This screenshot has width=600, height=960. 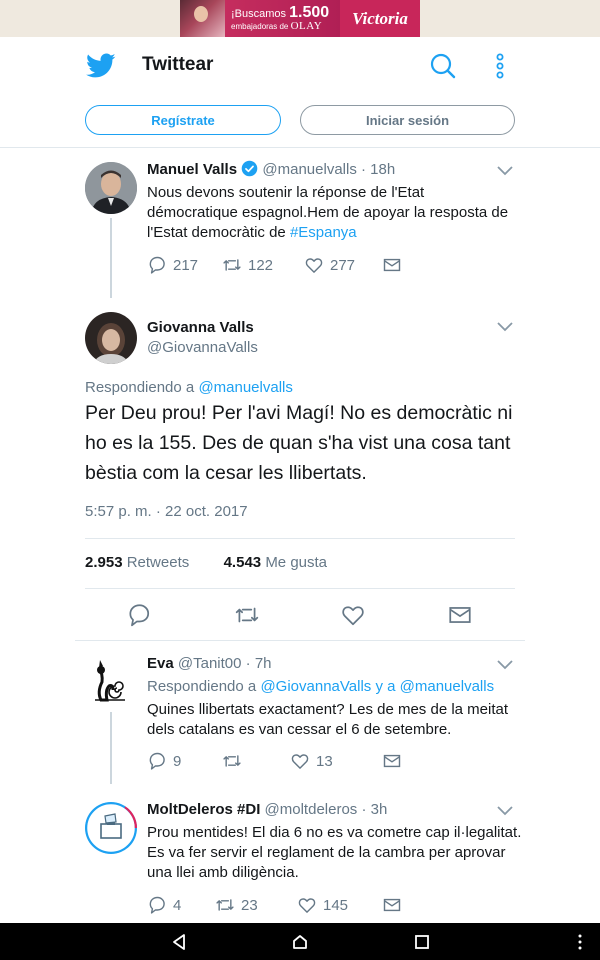 I want to click on avatar-cat-drawing, so click(x=111, y=682).